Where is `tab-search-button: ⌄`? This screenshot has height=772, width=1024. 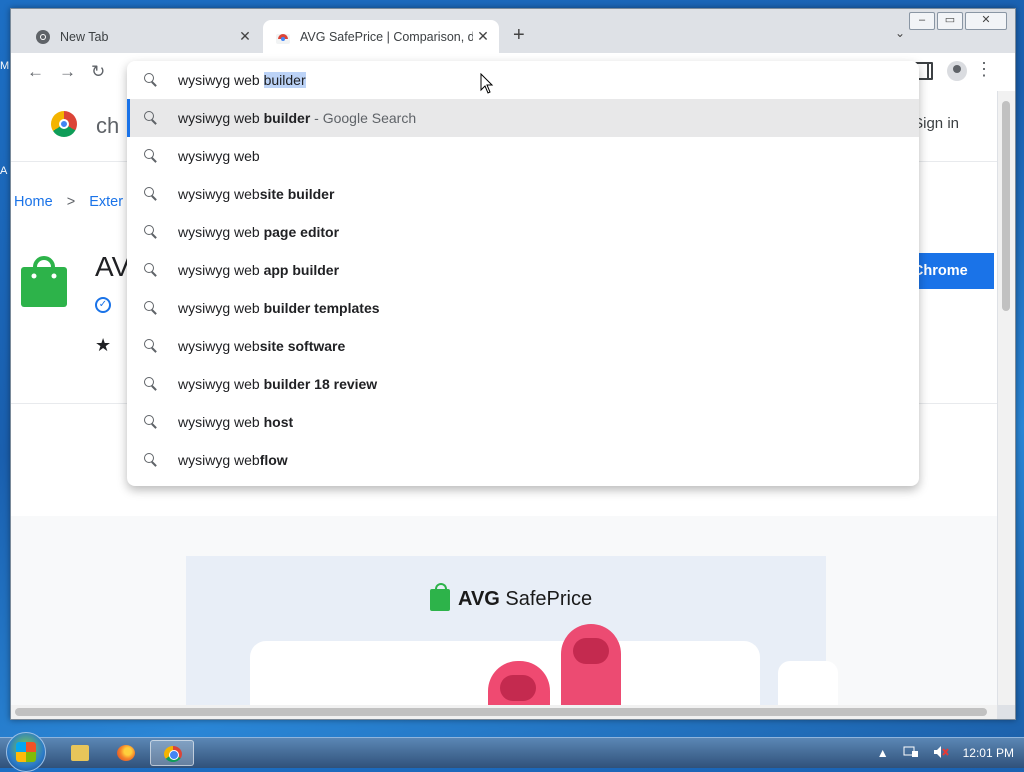 tab-search-button: ⌄ is located at coordinates (900, 33).